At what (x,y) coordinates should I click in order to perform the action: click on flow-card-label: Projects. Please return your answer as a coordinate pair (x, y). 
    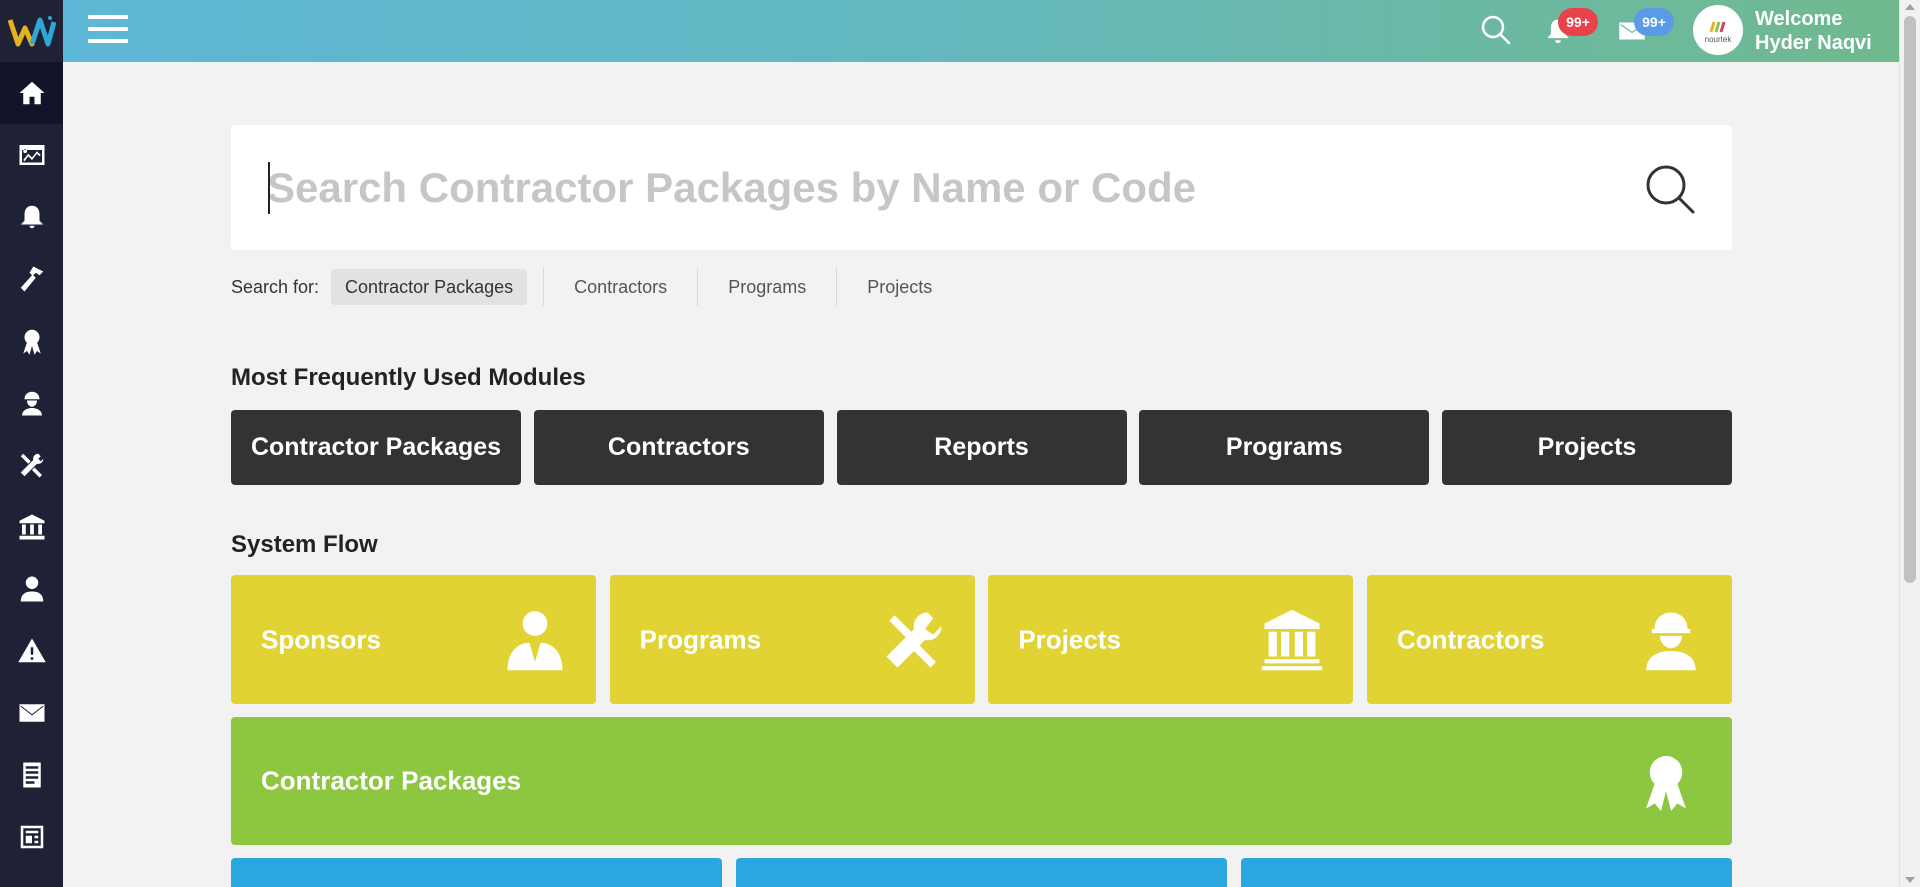
    Looking at the image, I should click on (1069, 639).